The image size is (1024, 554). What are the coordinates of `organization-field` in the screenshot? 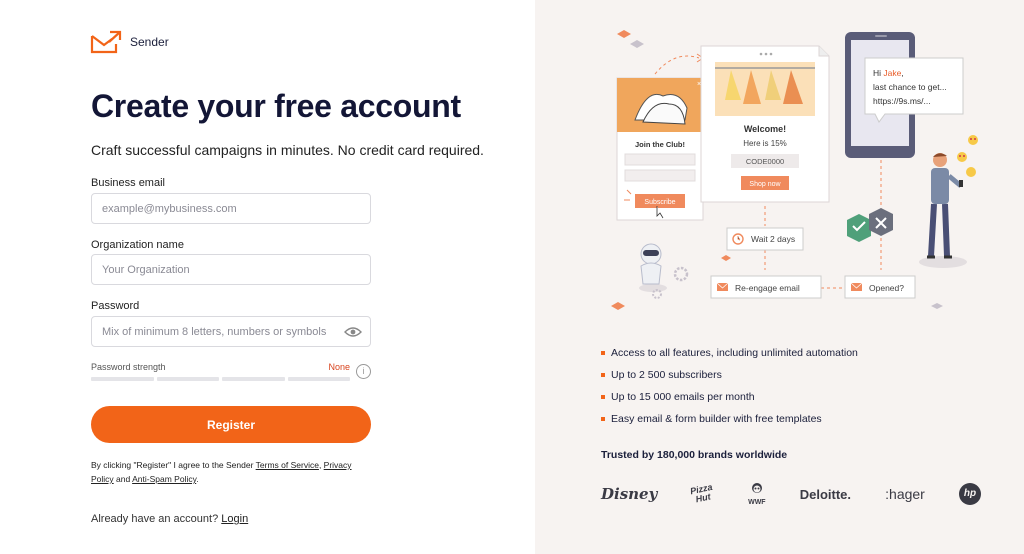 It's located at (231, 269).